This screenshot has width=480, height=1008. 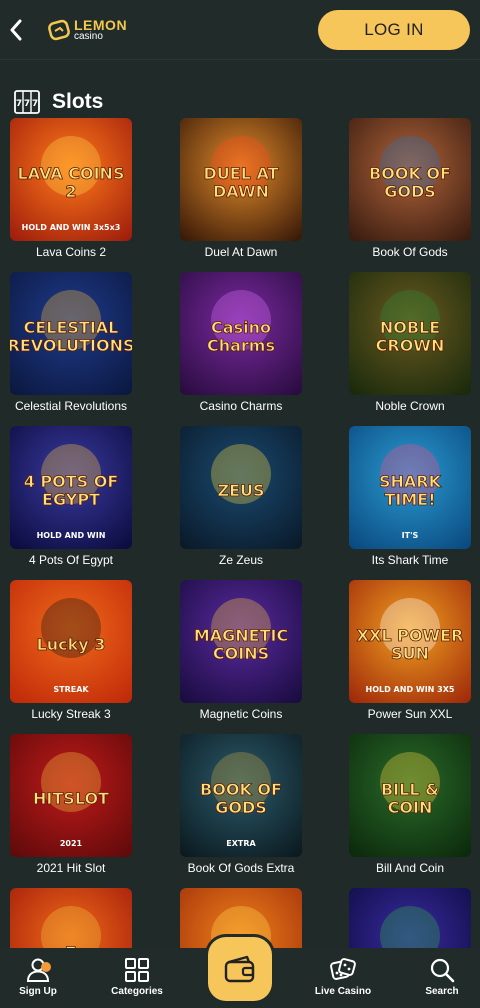 What do you see at coordinates (410, 868) in the screenshot?
I see `game-title: Bill And Coin` at bounding box center [410, 868].